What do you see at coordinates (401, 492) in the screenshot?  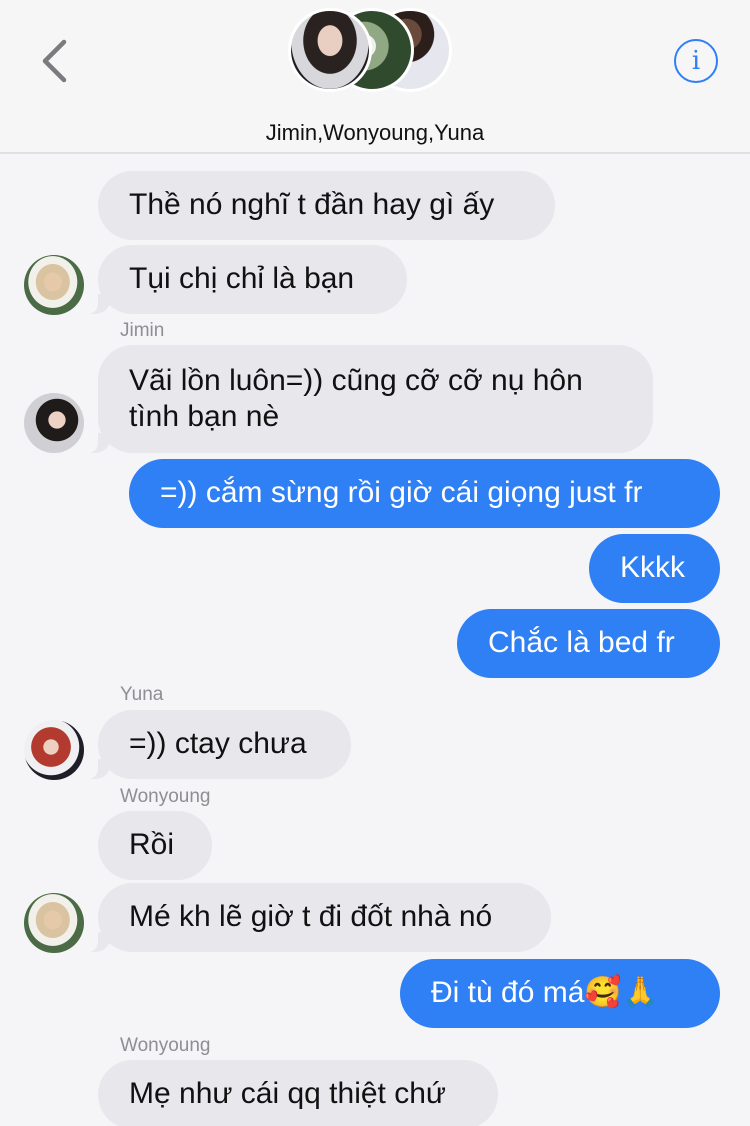 I see `message-text: =)) cắm sừng rồi giờ cái giọng just fr` at bounding box center [401, 492].